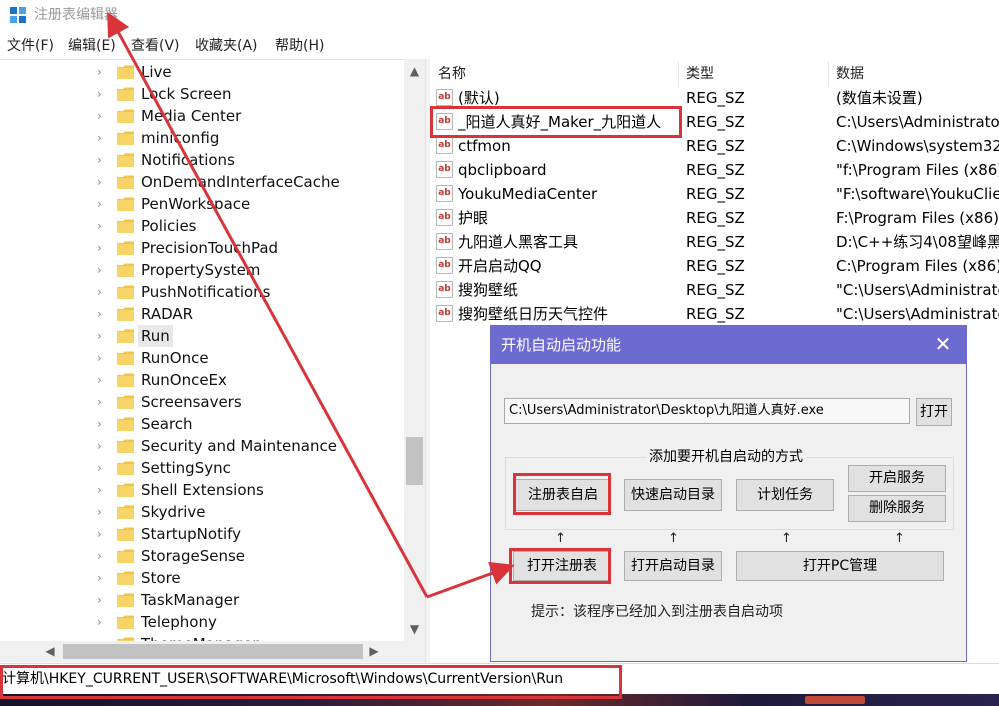  What do you see at coordinates (414, 71) in the screenshot?
I see `scroll-up-icon: ▲` at bounding box center [414, 71].